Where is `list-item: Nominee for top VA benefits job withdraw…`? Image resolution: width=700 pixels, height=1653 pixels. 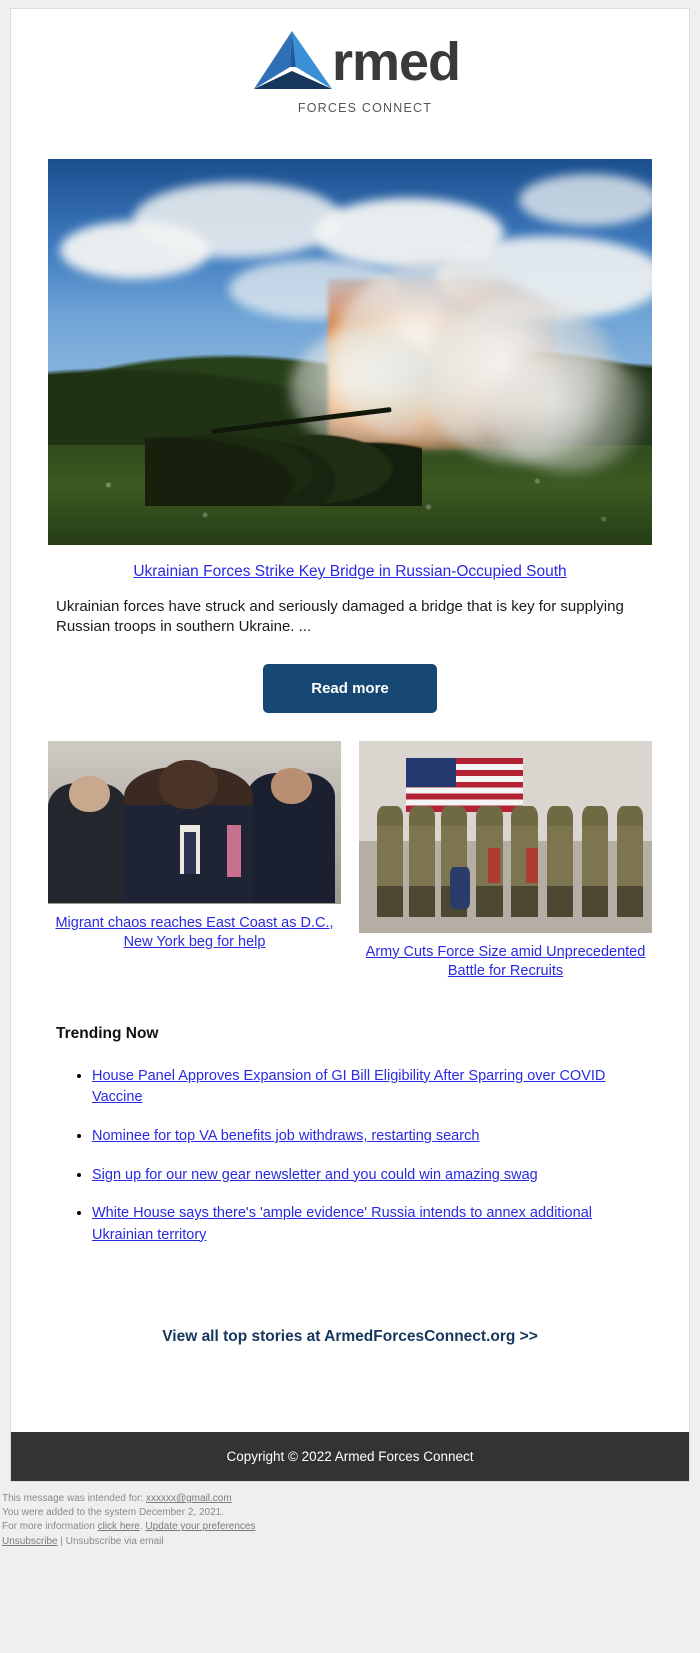 list-item: Nominee for top VA benefits job withdraw… is located at coordinates (372, 1136).